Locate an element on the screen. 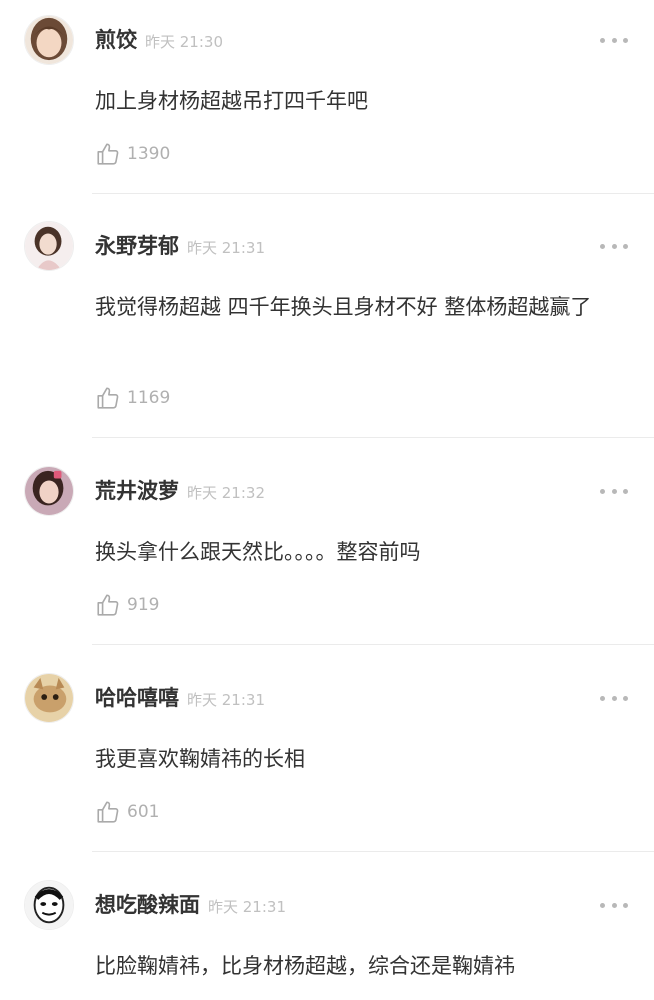  comment-text: 换头拿什么跟天然比。。。。整容前吗 is located at coordinates (258, 552).